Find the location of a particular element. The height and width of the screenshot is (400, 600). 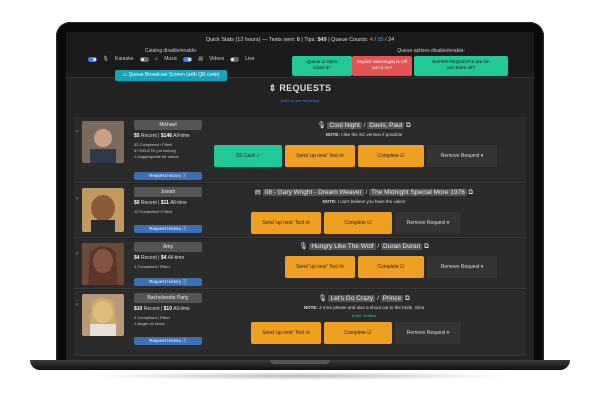

music-note-icon: ♫ is located at coordinates (156, 59).